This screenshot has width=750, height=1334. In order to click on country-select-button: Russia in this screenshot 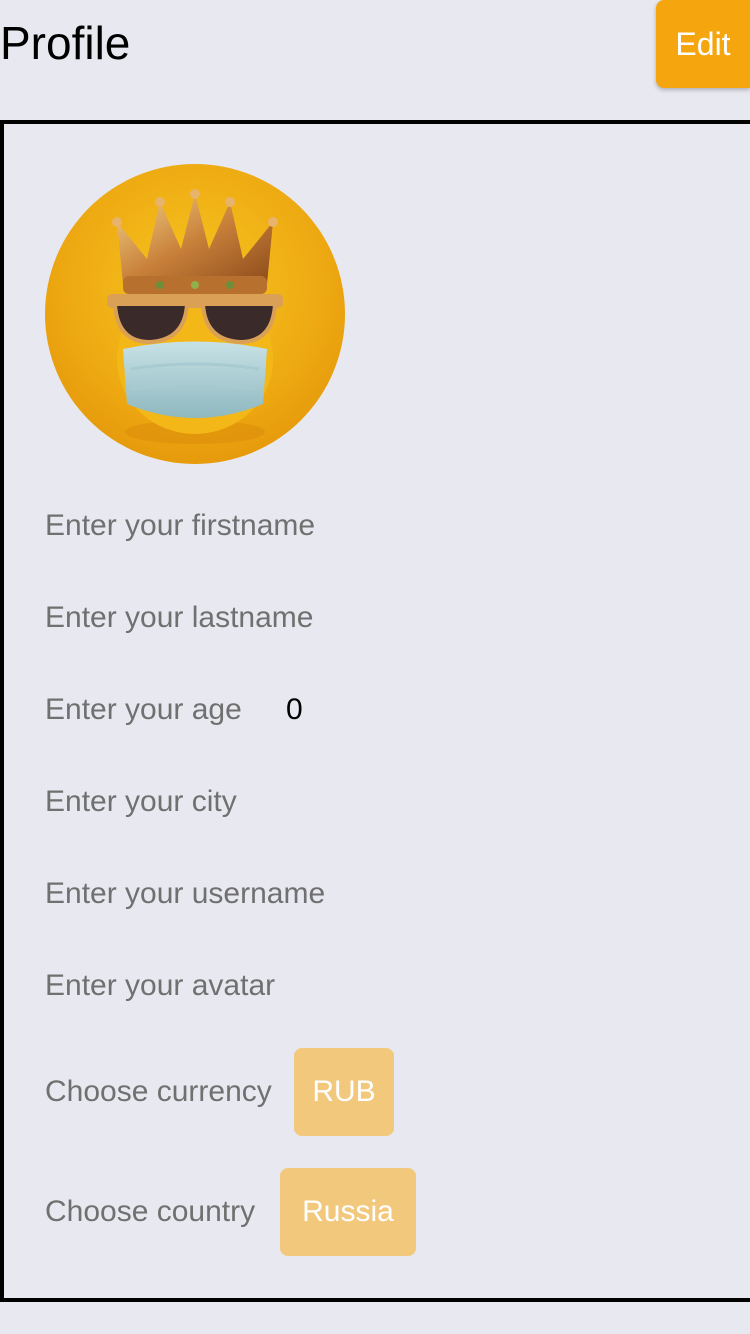, I will do `click(348, 1212)`.